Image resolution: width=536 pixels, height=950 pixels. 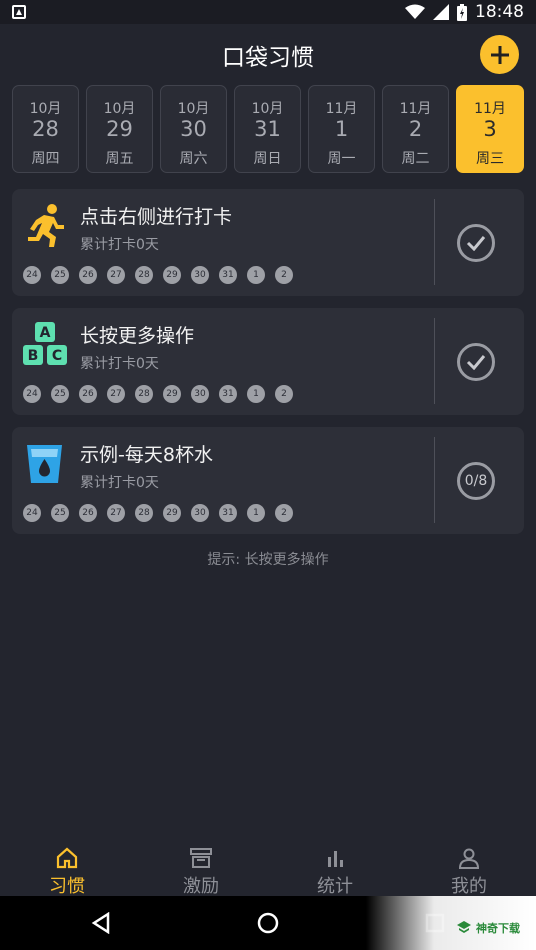 What do you see at coordinates (268, 12) in the screenshot?
I see `status-bar: 18:48` at bounding box center [268, 12].